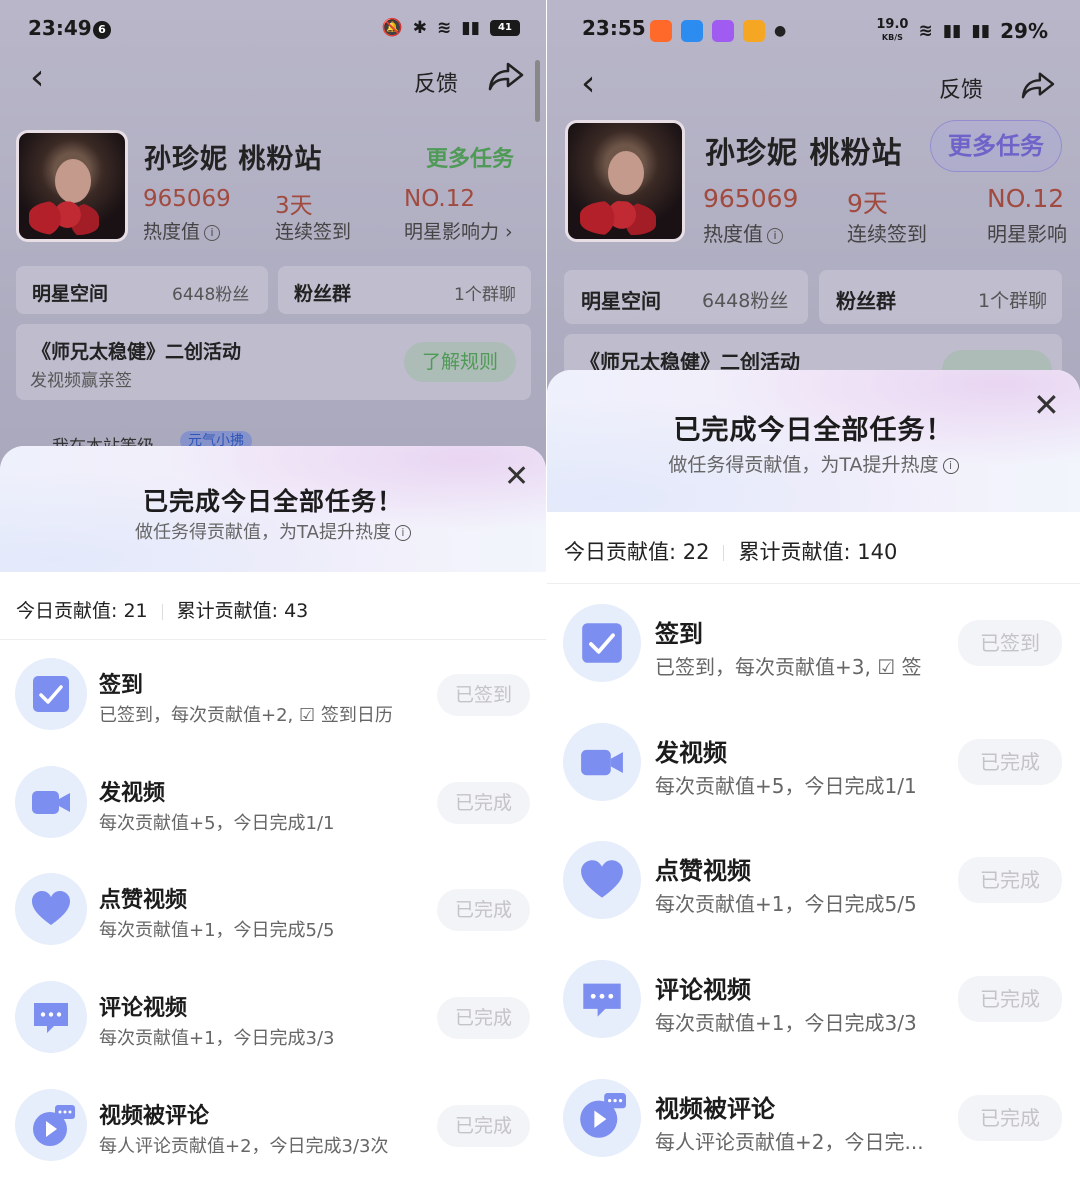  I want to click on top-nav: ‹ 反馈, so click(273, 81).